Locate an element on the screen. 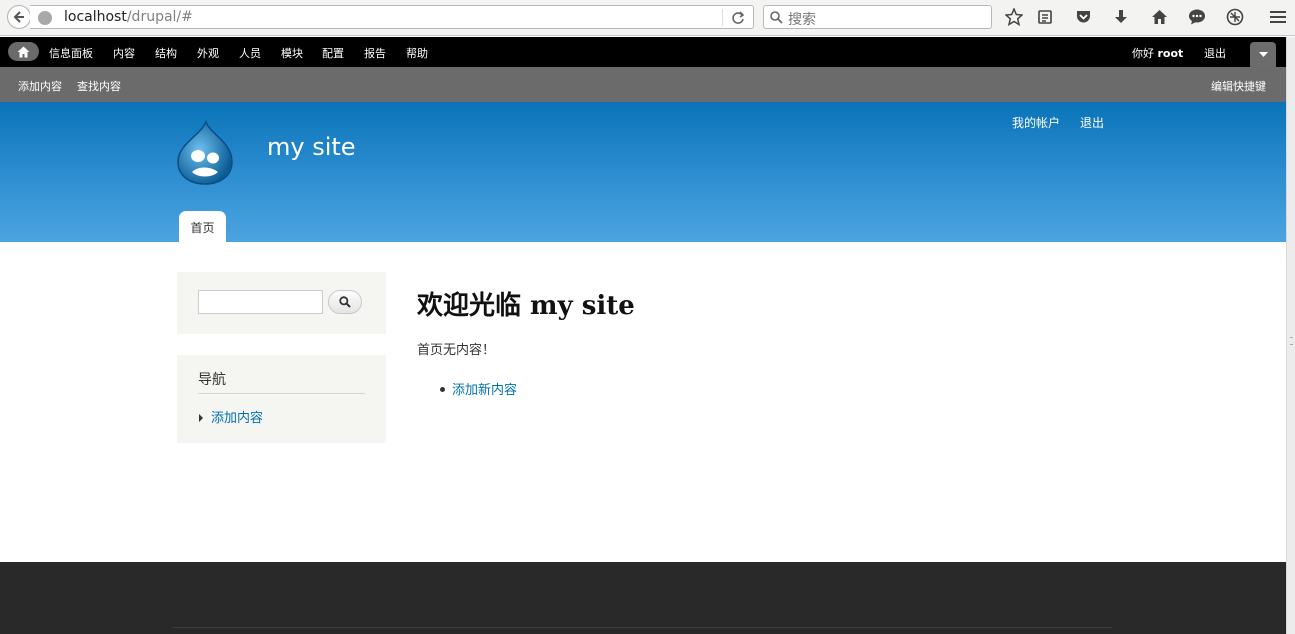  bullet-icon is located at coordinates (442, 389).